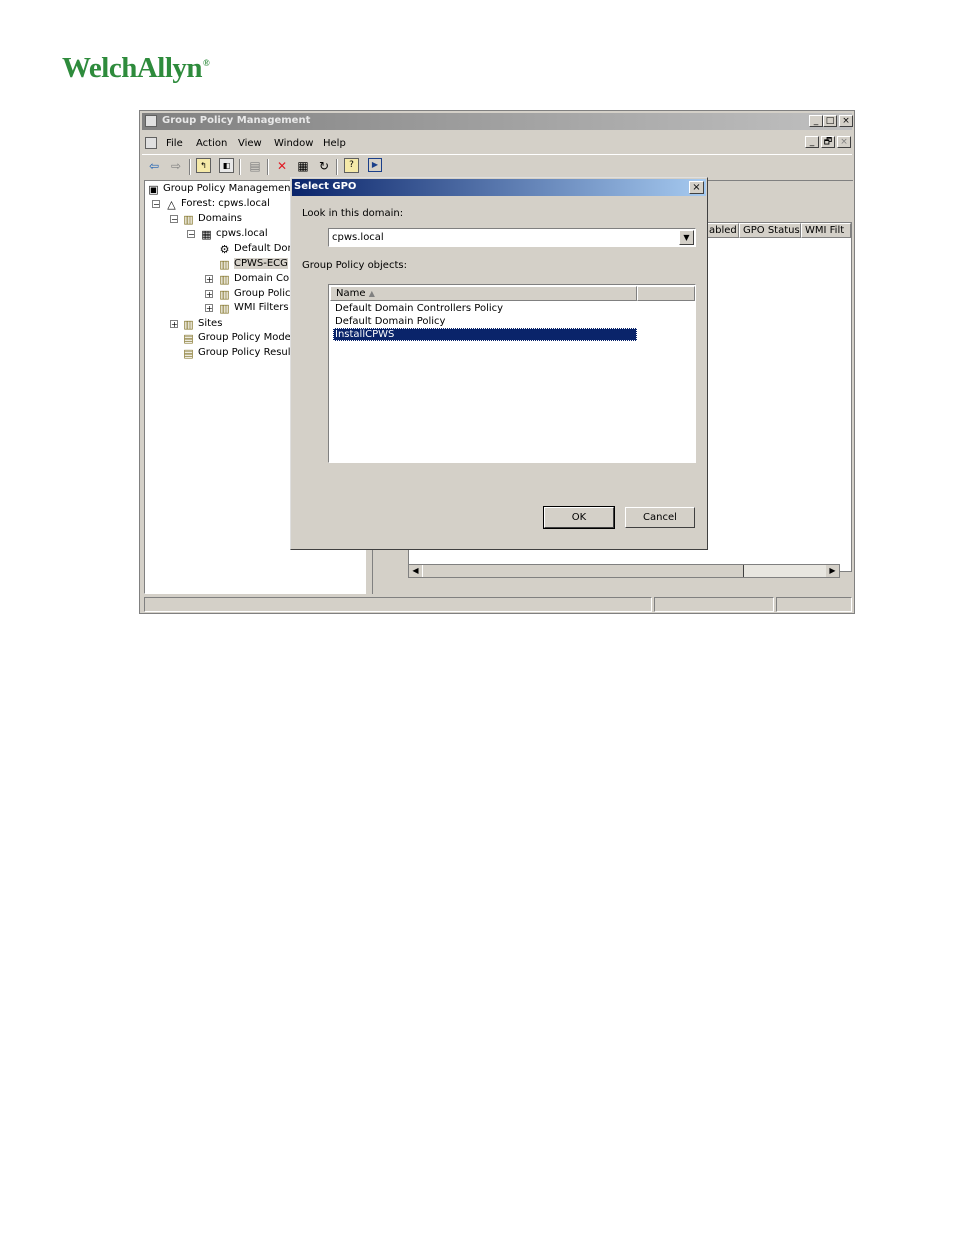 This screenshot has height=1235, width=954. What do you see at coordinates (353, 213) in the screenshot?
I see `look-in-domain-label: Look in this domain:` at bounding box center [353, 213].